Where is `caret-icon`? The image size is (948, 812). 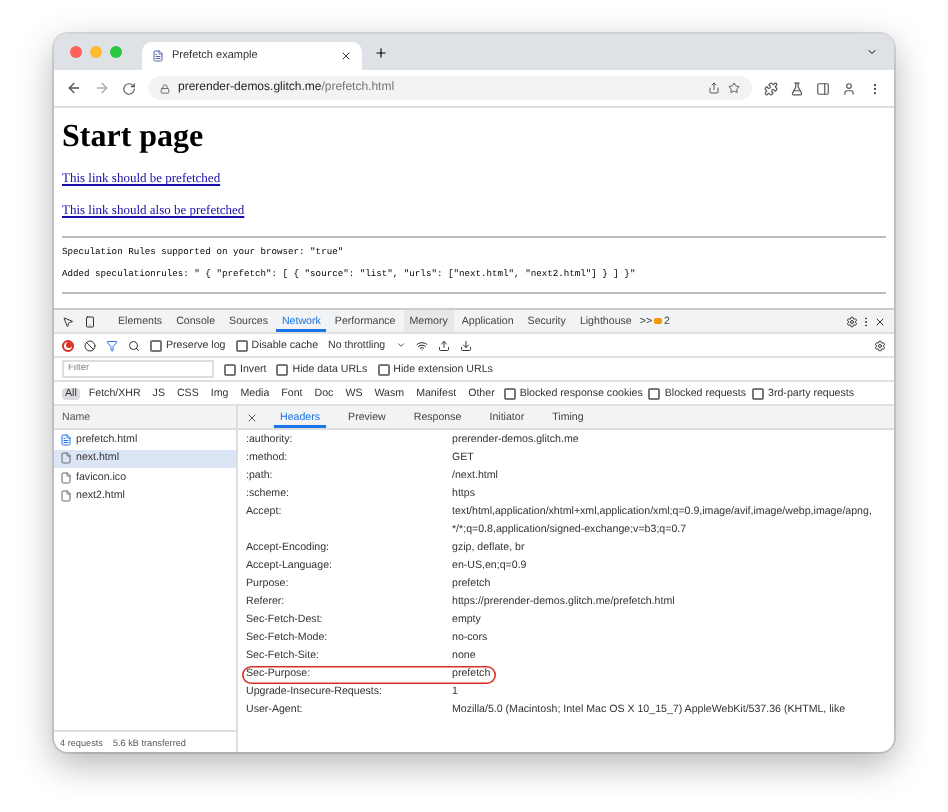 caret-icon is located at coordinates (400, 345).